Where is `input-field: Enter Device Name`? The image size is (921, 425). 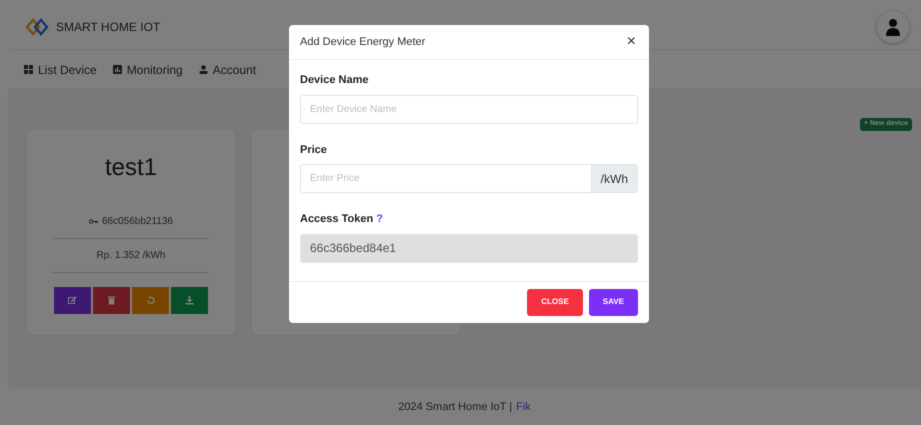
input-field: Enter Device Name is located at coordinates (469, 109).